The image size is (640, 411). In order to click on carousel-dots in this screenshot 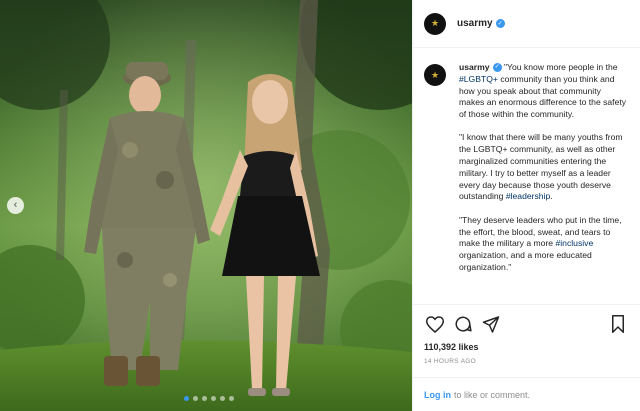, I will do `click(209, 398)`.